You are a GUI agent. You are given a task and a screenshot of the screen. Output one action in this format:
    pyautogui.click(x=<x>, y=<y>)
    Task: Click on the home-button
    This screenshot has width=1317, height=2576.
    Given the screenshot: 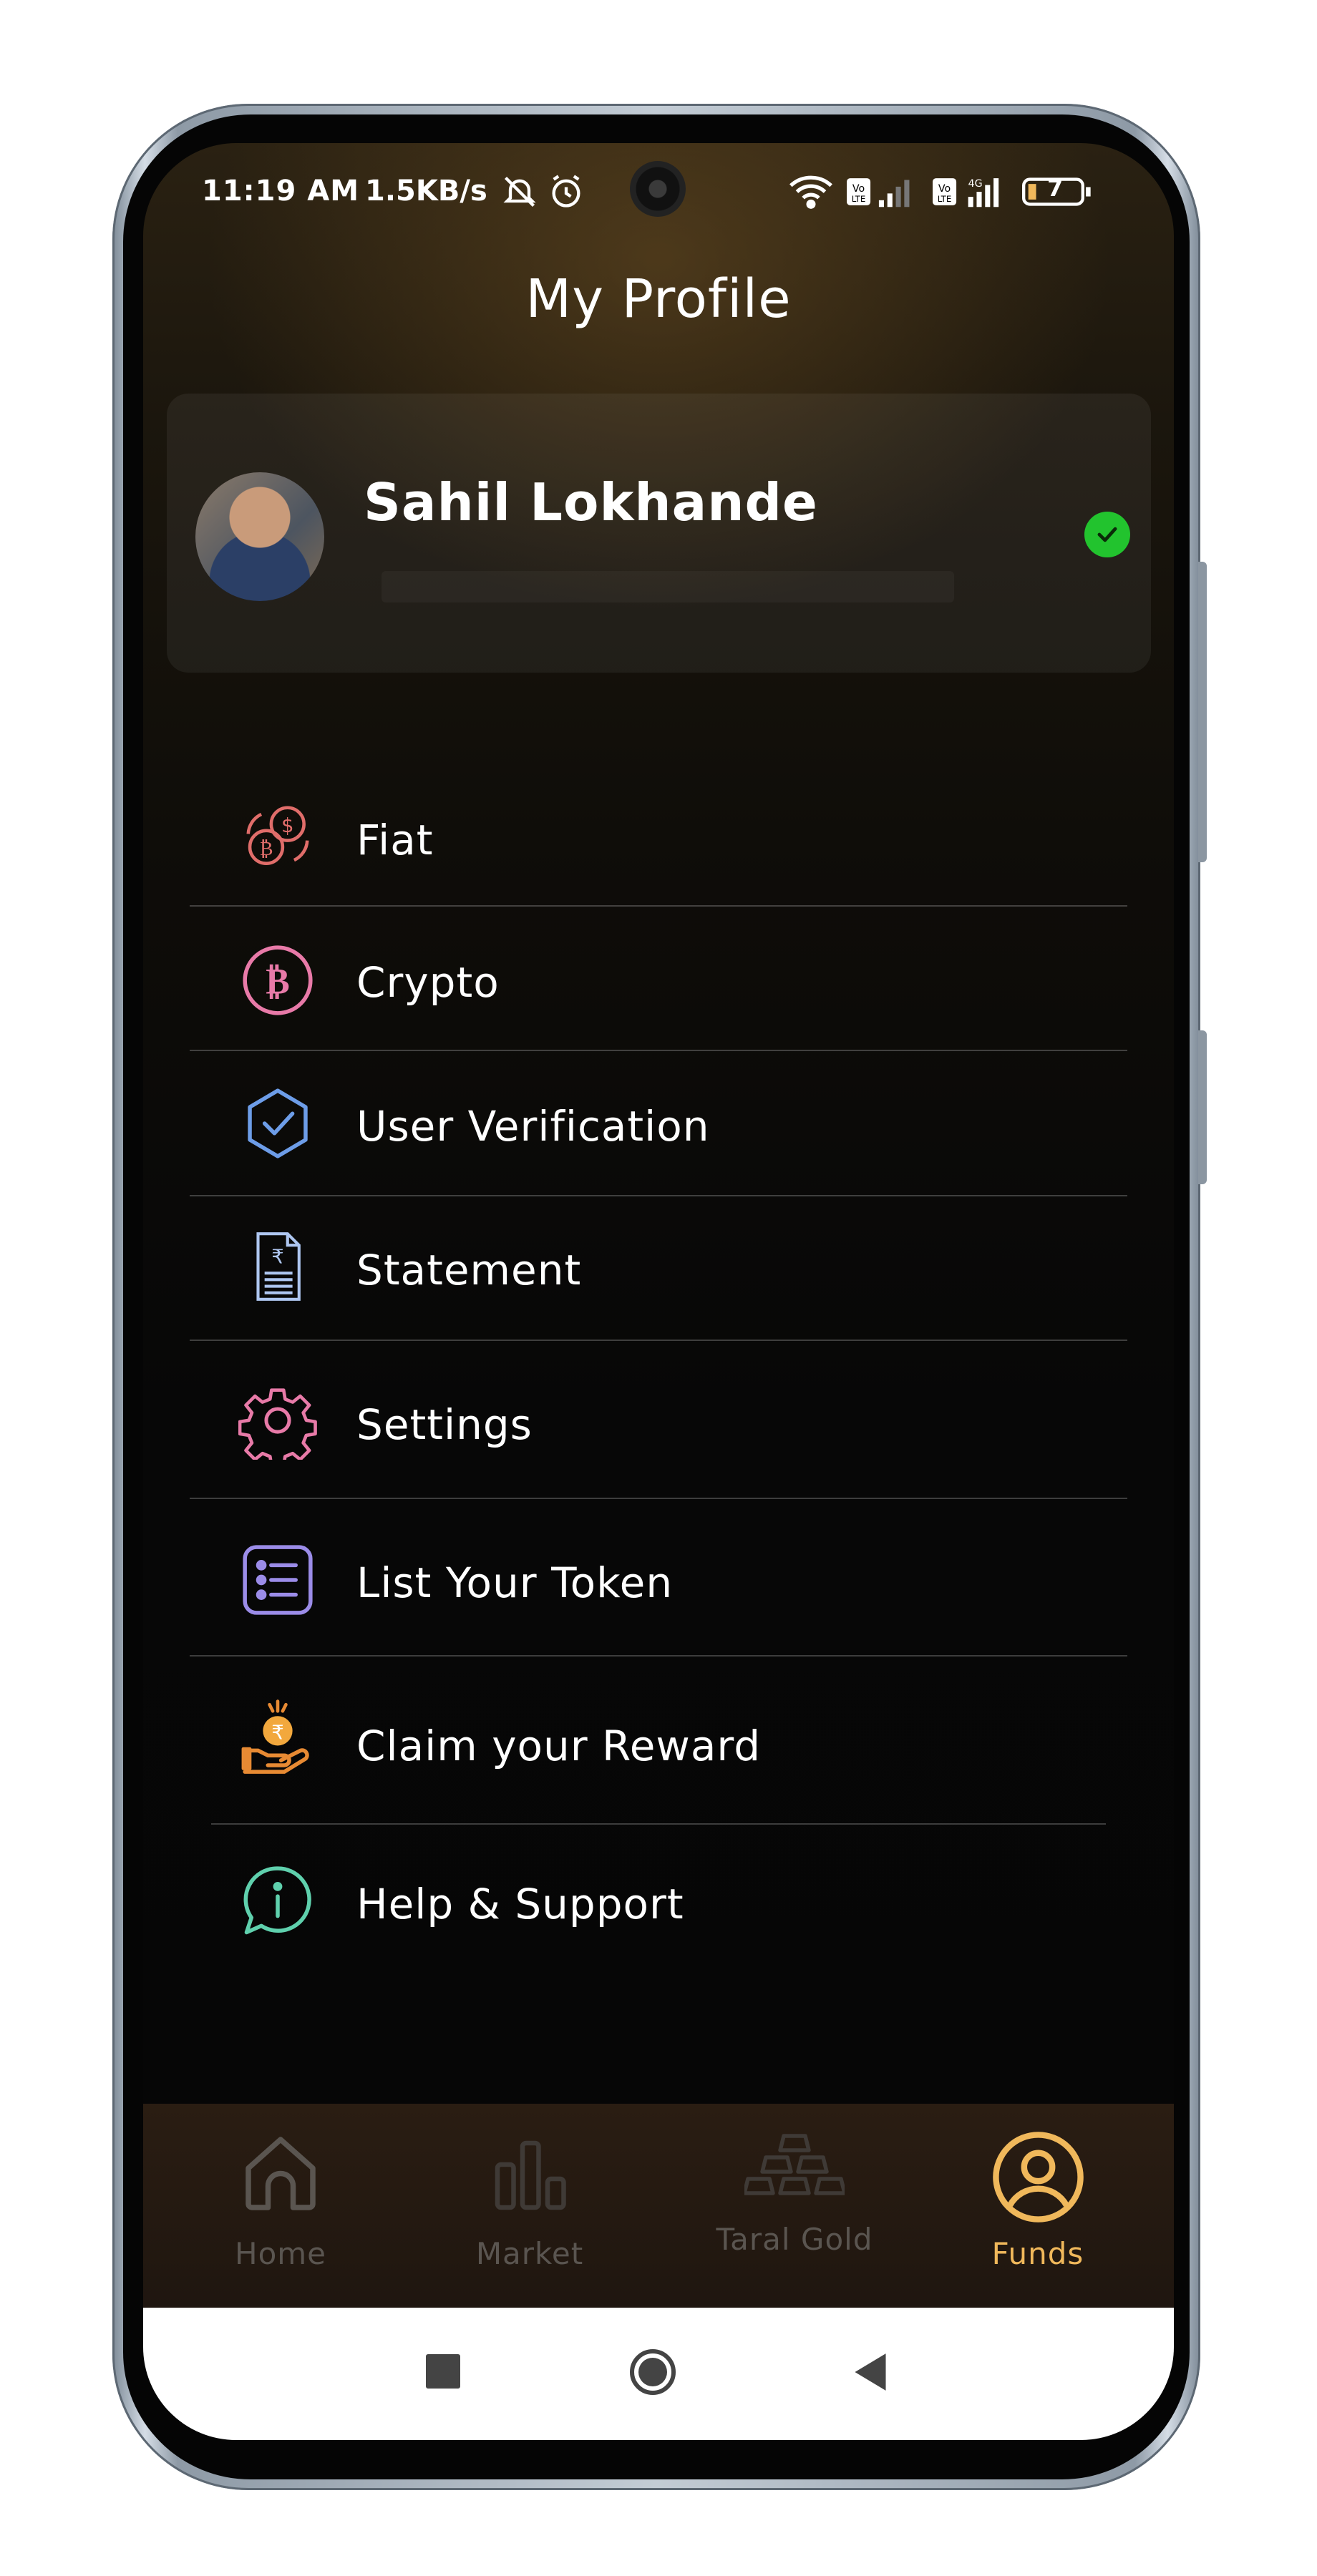 What is the action you would take?
    pyautogui.click(x=653, y=2372)
    